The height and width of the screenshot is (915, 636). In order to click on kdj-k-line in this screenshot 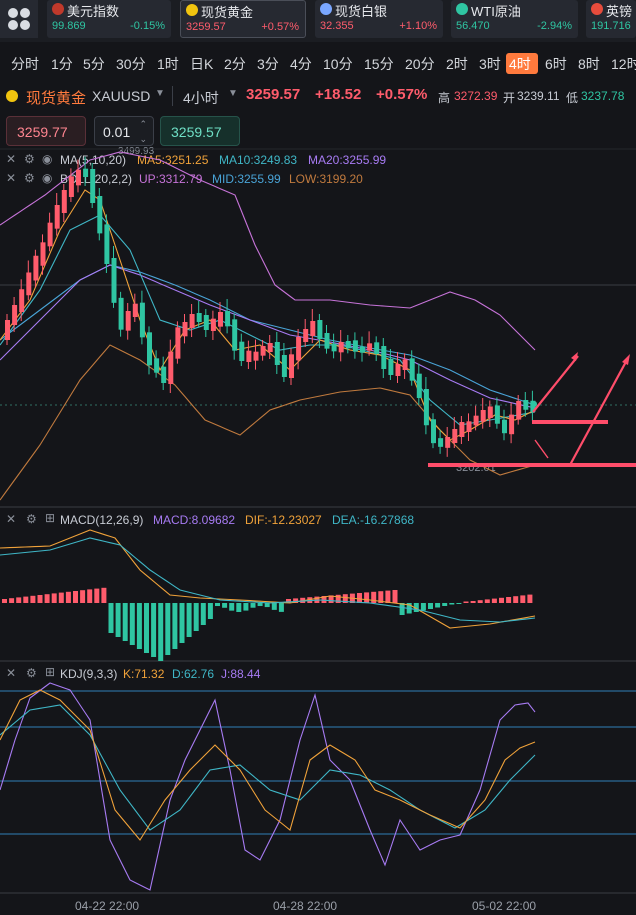, I will do `click(268, 765)`.